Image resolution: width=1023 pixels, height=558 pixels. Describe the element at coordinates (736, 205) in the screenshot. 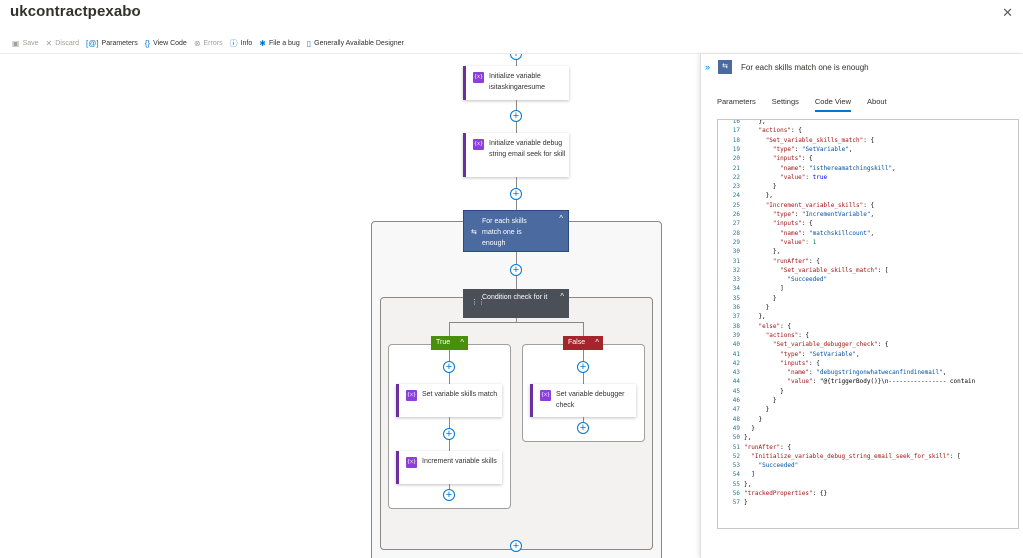

I see `line-number: 25` at that location.